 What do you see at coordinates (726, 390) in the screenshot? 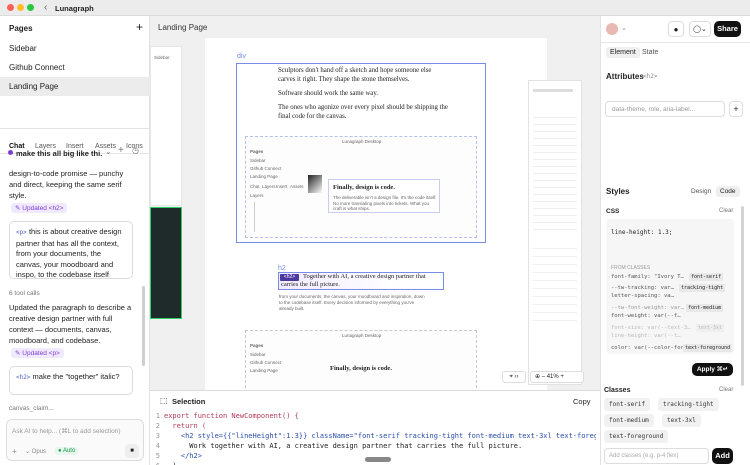
I see `classes-clear-button: Clear` at bounding box center [726, 390].